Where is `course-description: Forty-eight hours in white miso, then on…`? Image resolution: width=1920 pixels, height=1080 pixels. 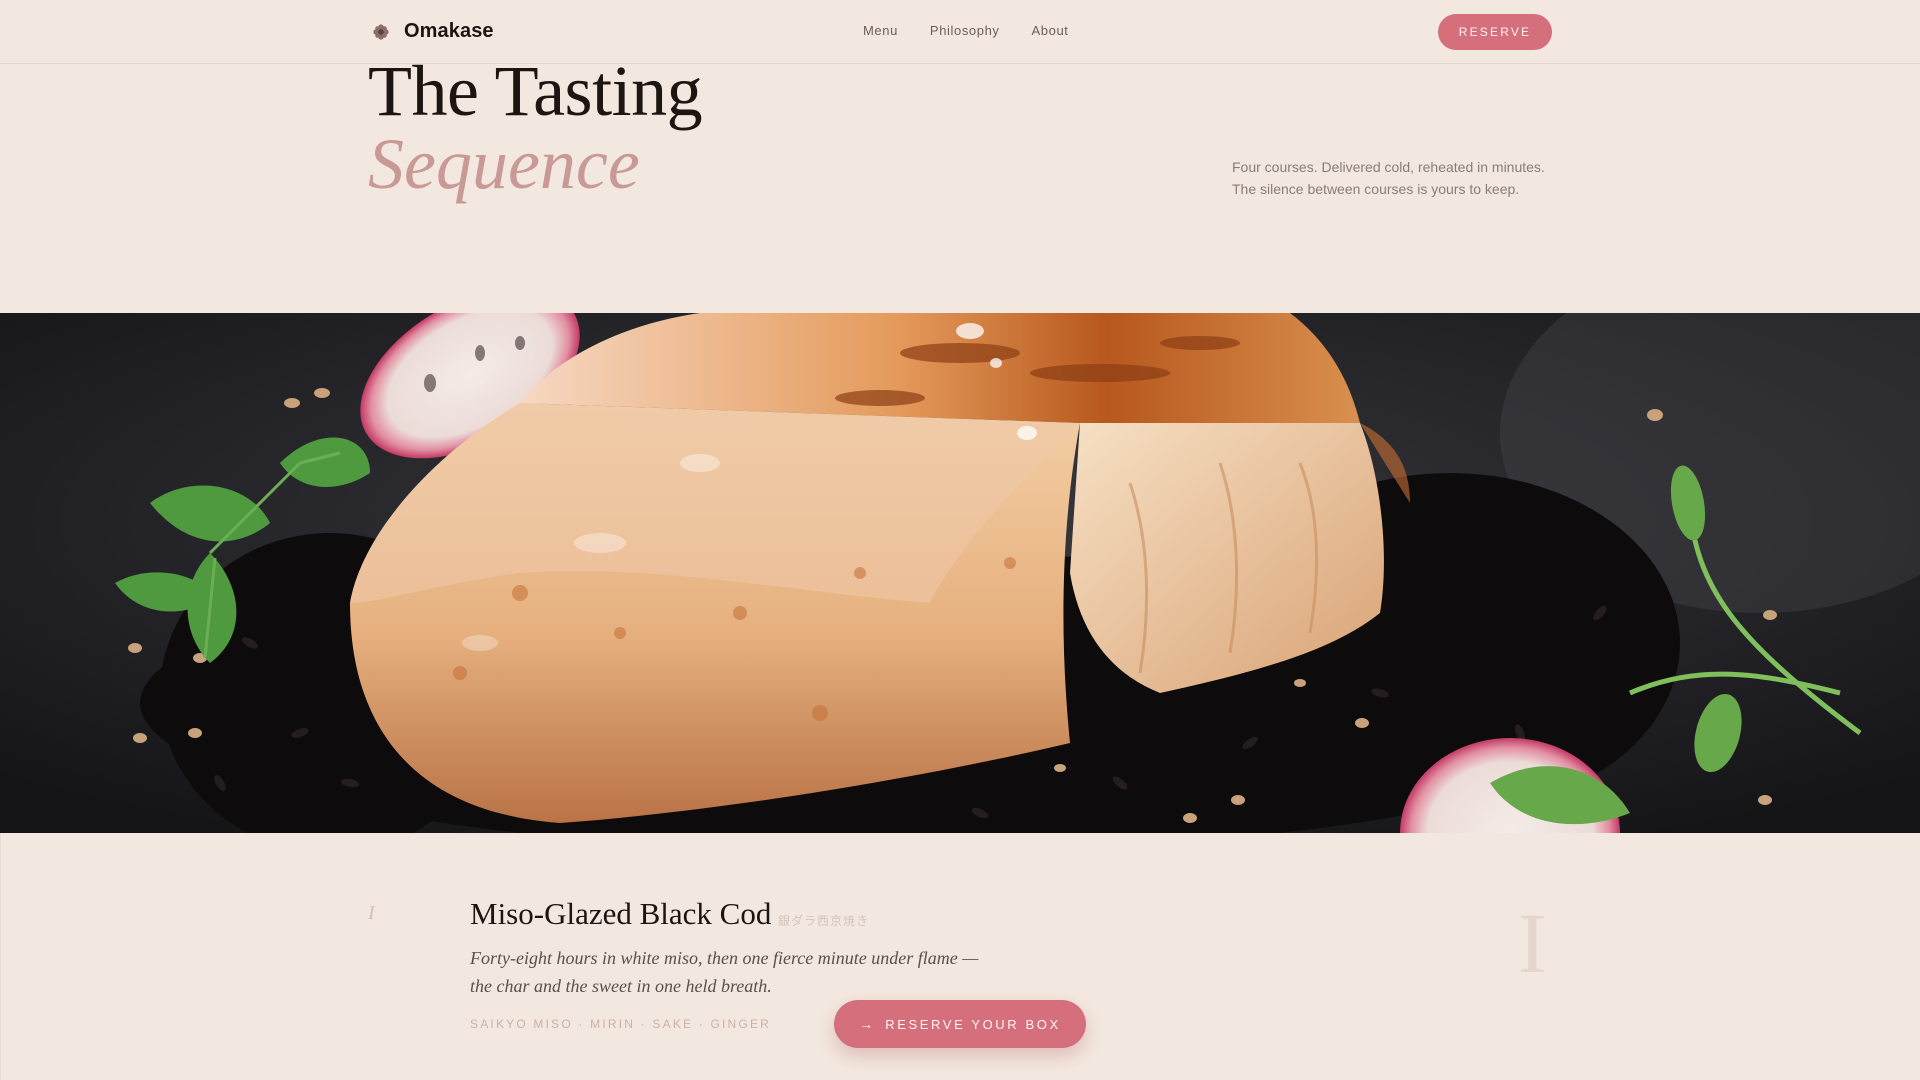
course-description: Forty-eight hours in white miso, then on… is located at coordinates (750, 972).